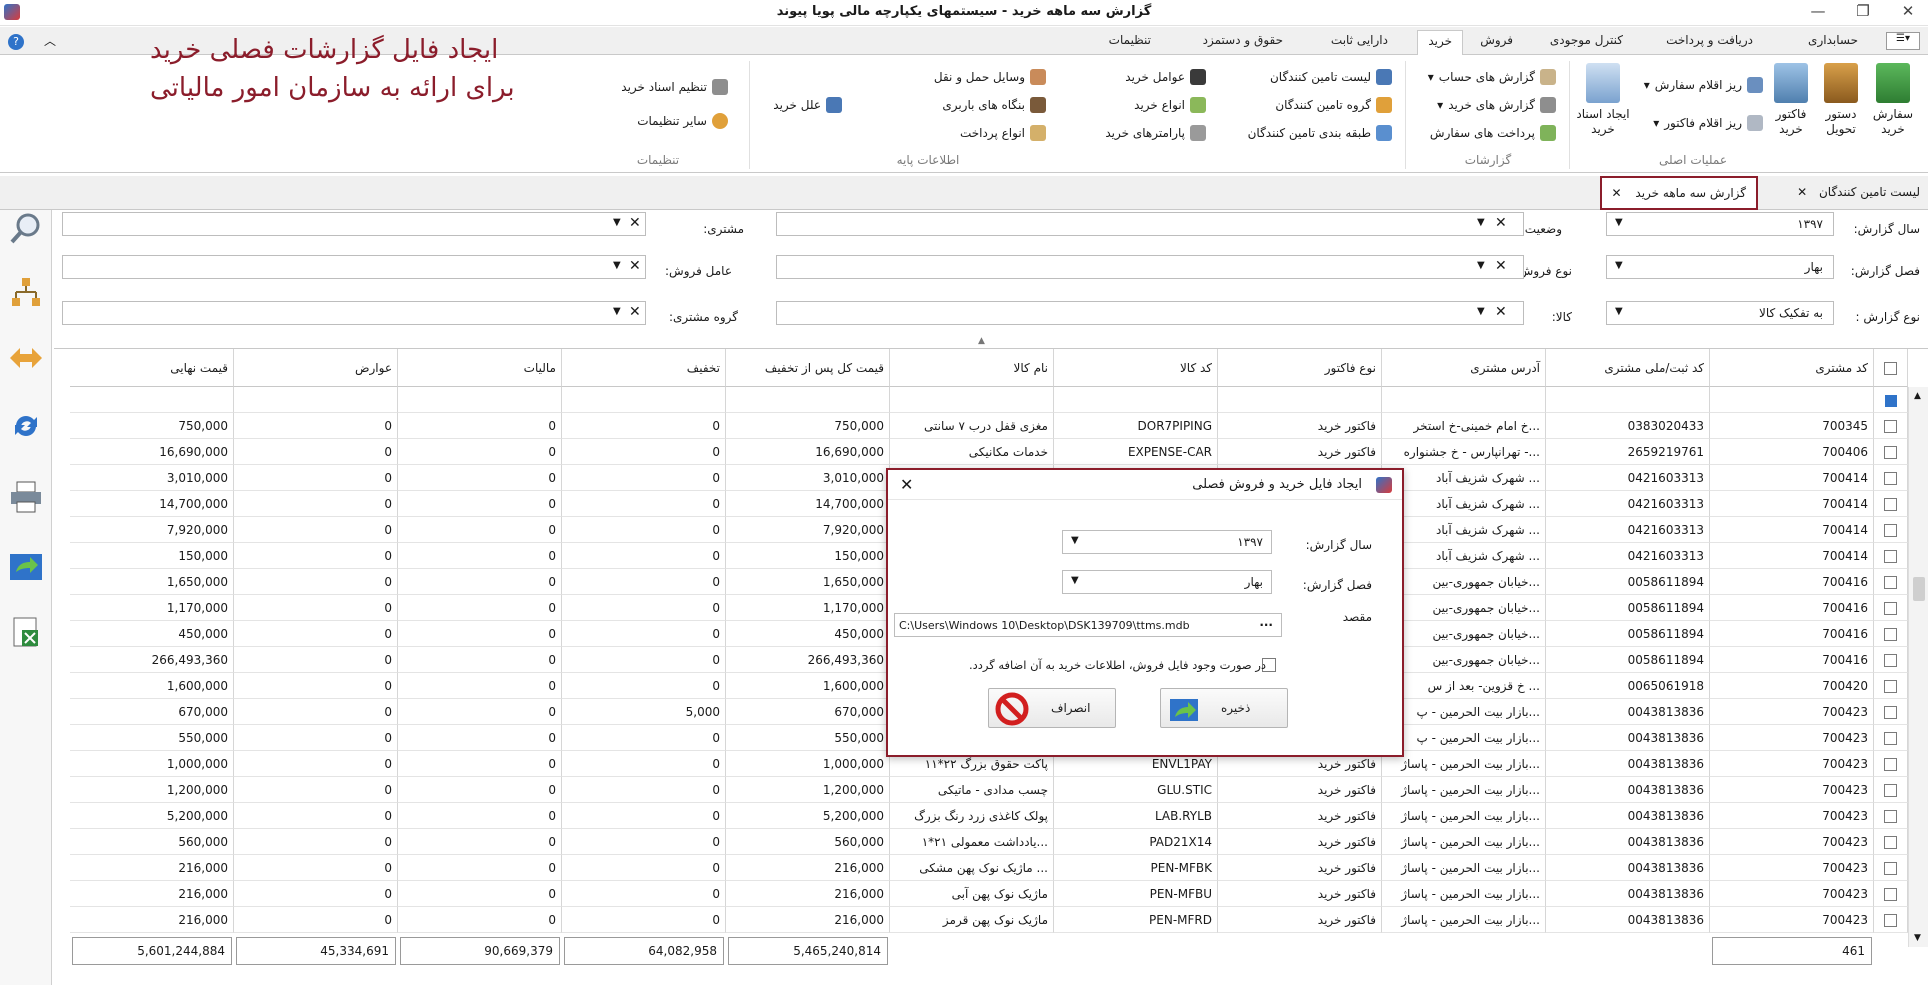  I want to click on tab-receive-pay: دریافت و پرداخت, so click(1709, 40).